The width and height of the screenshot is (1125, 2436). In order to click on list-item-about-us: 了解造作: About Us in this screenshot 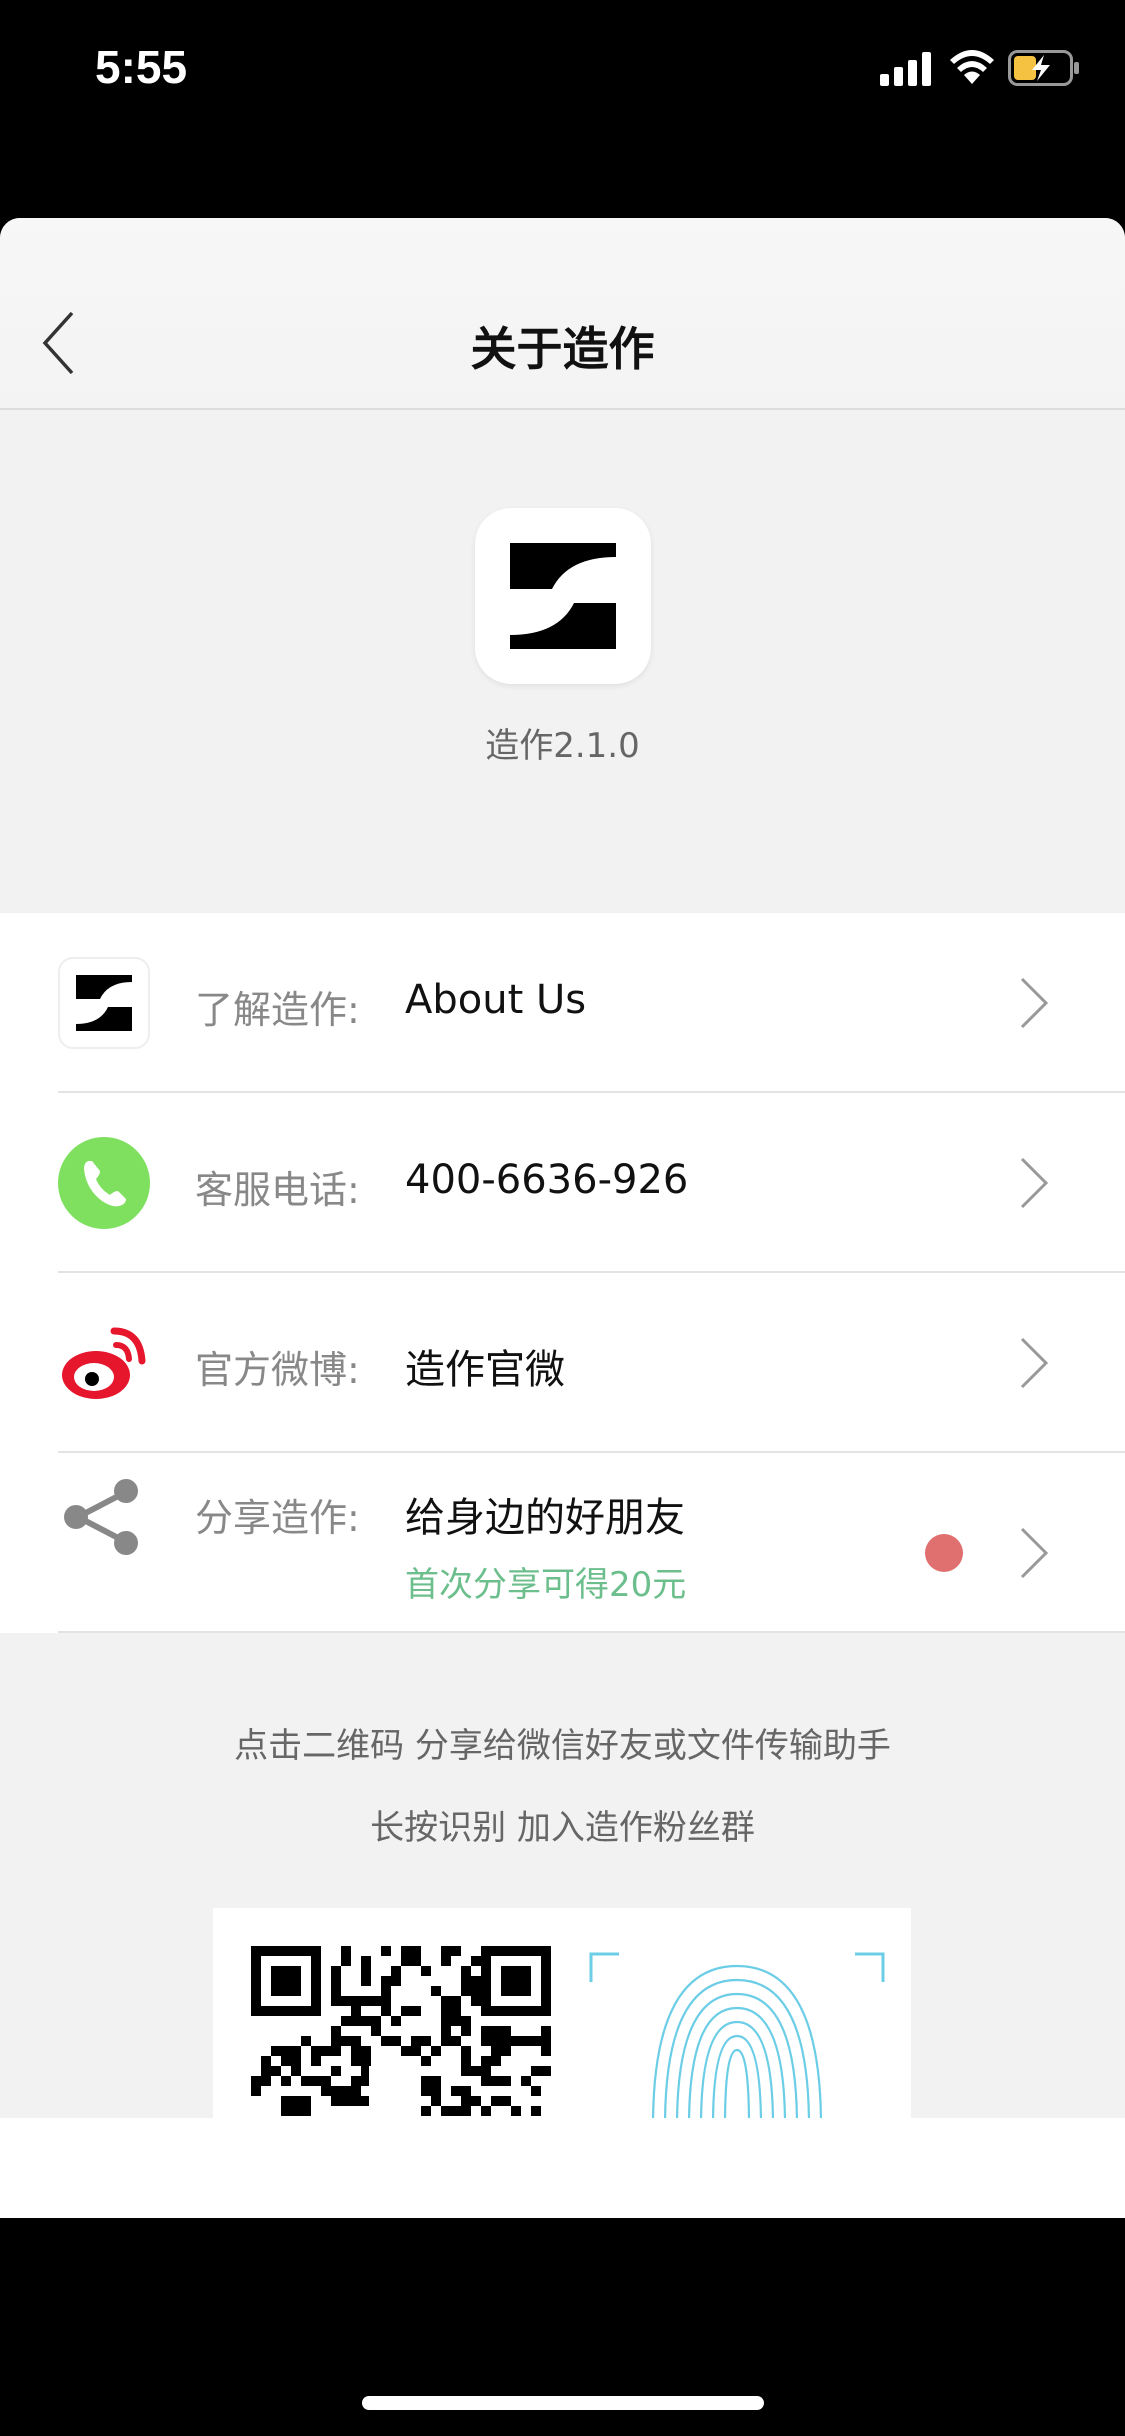, I will do `click(562, 1003)`.